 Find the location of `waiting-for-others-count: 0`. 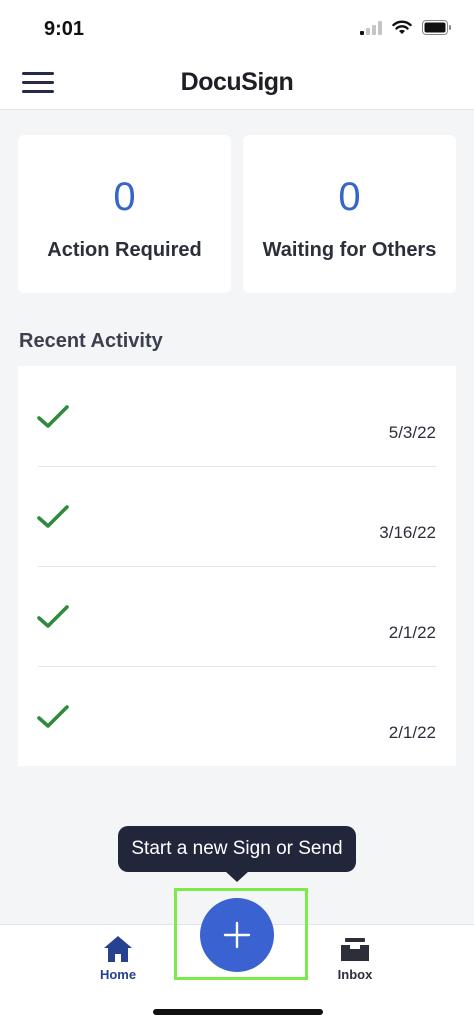

waiting-for-others-count: 0 is located at coordinates (349, 197).